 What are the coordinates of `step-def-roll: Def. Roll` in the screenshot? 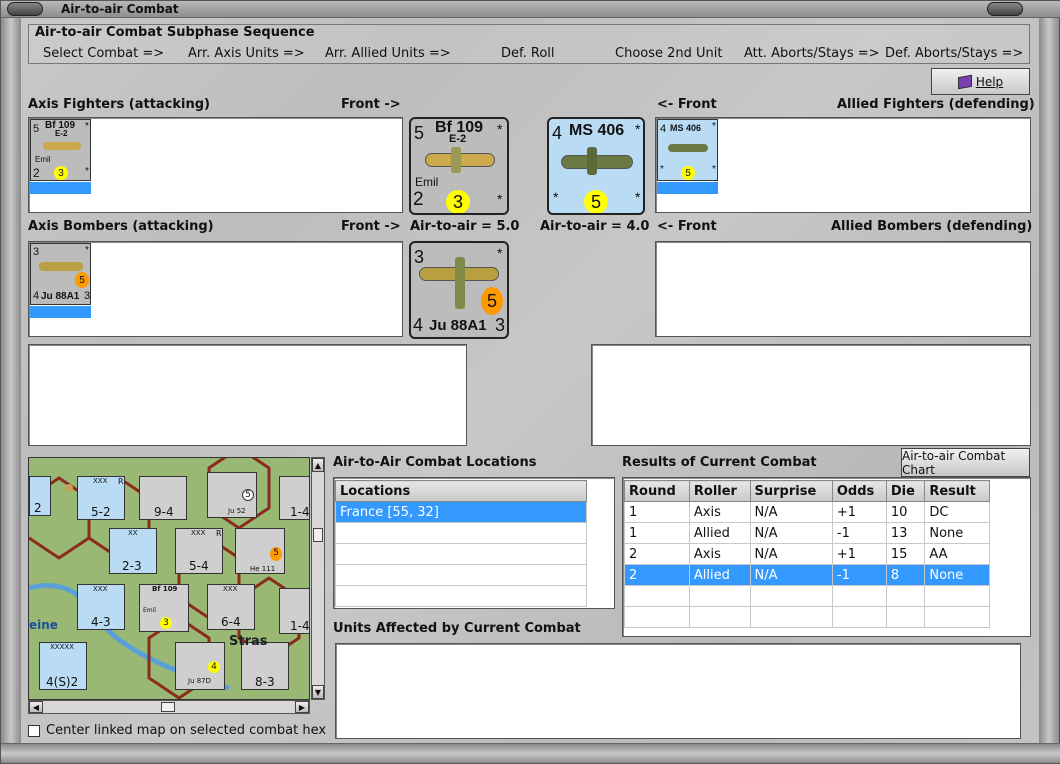 It's located at (528, 53).